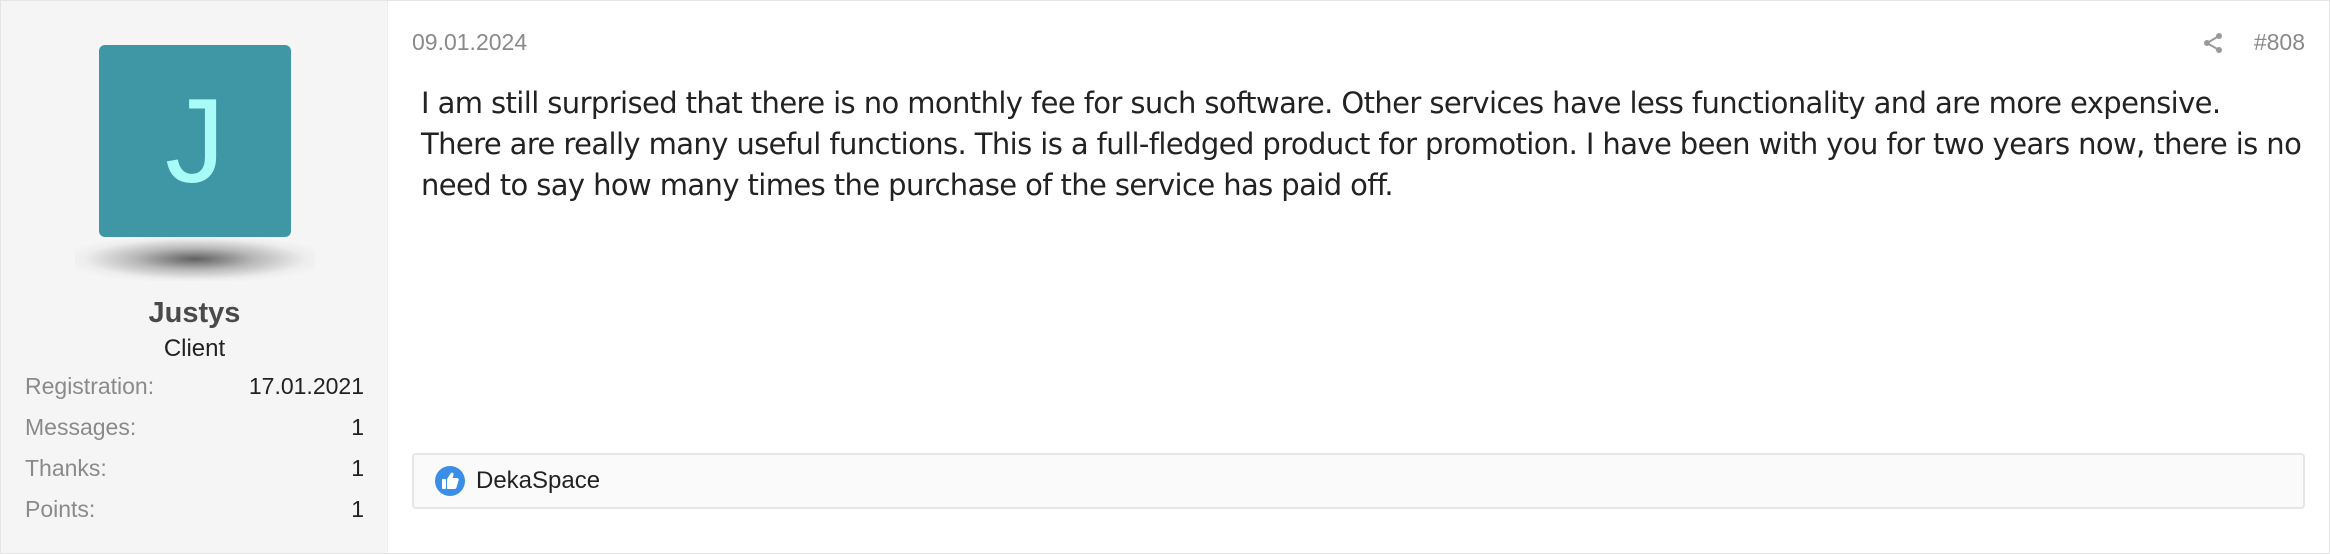 This screenshot has width=2330, height=554. Describe the element at coordinates (469, 42) in the screenshot. I see `post-date: 09.01.2024` at that location.